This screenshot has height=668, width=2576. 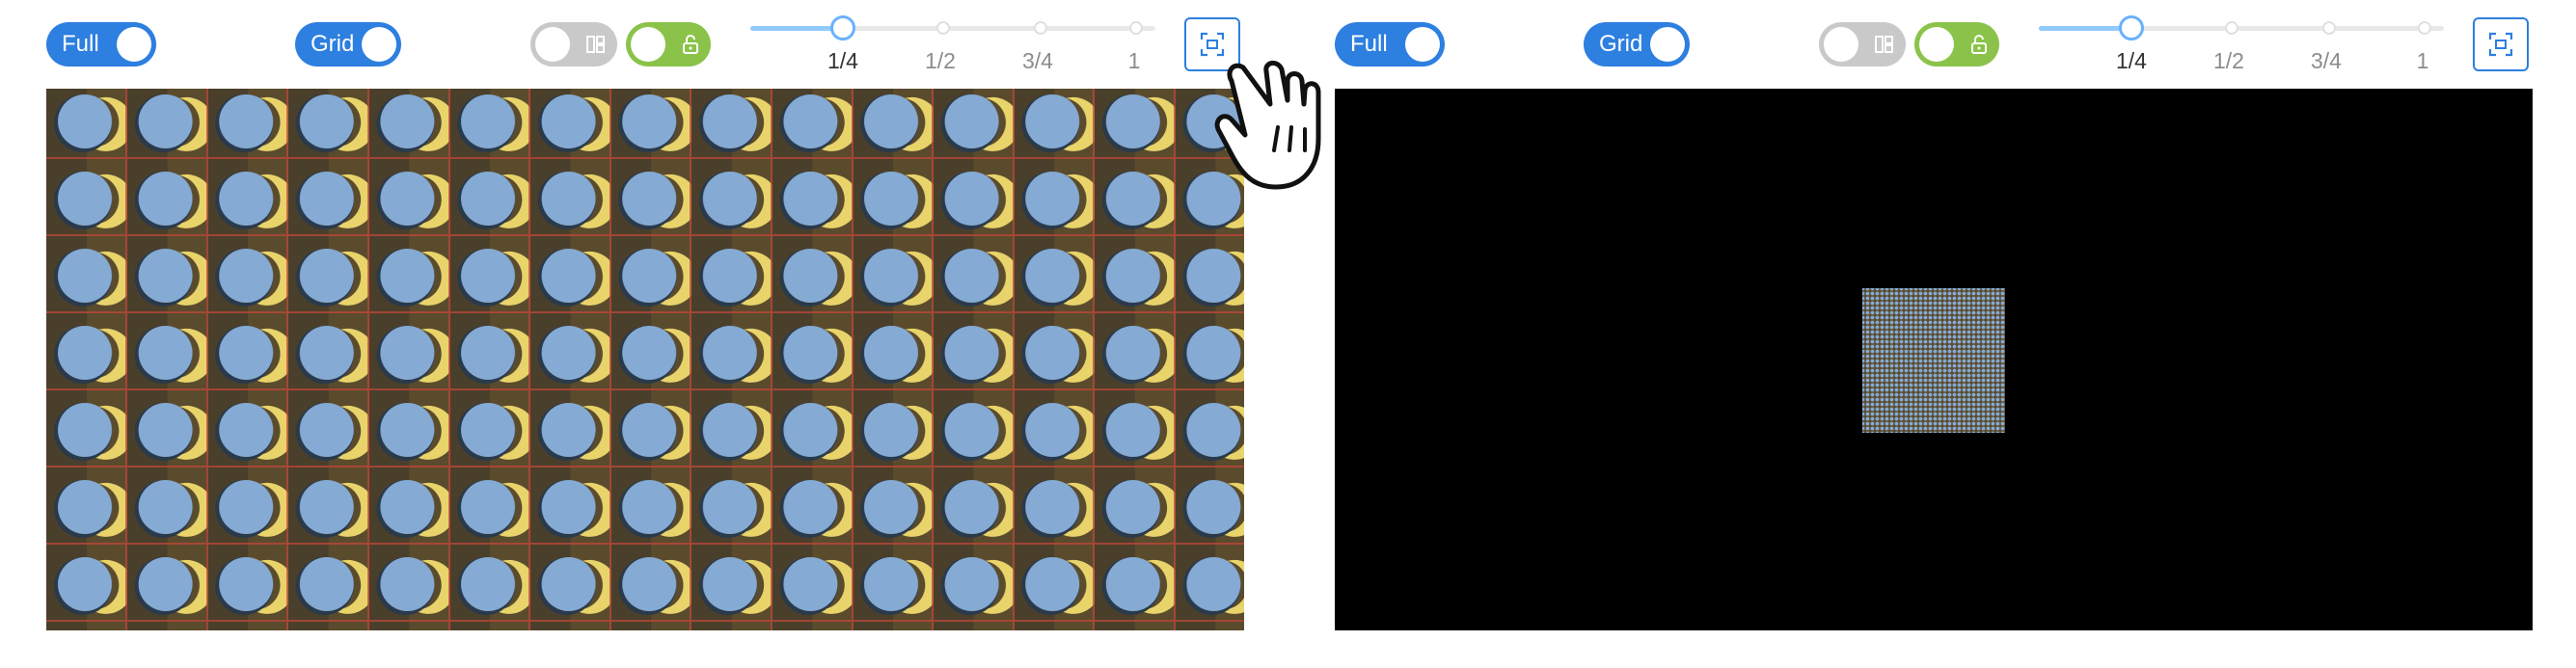 I want to click on hand-pointer-icon, so click(x=1267, y=126).